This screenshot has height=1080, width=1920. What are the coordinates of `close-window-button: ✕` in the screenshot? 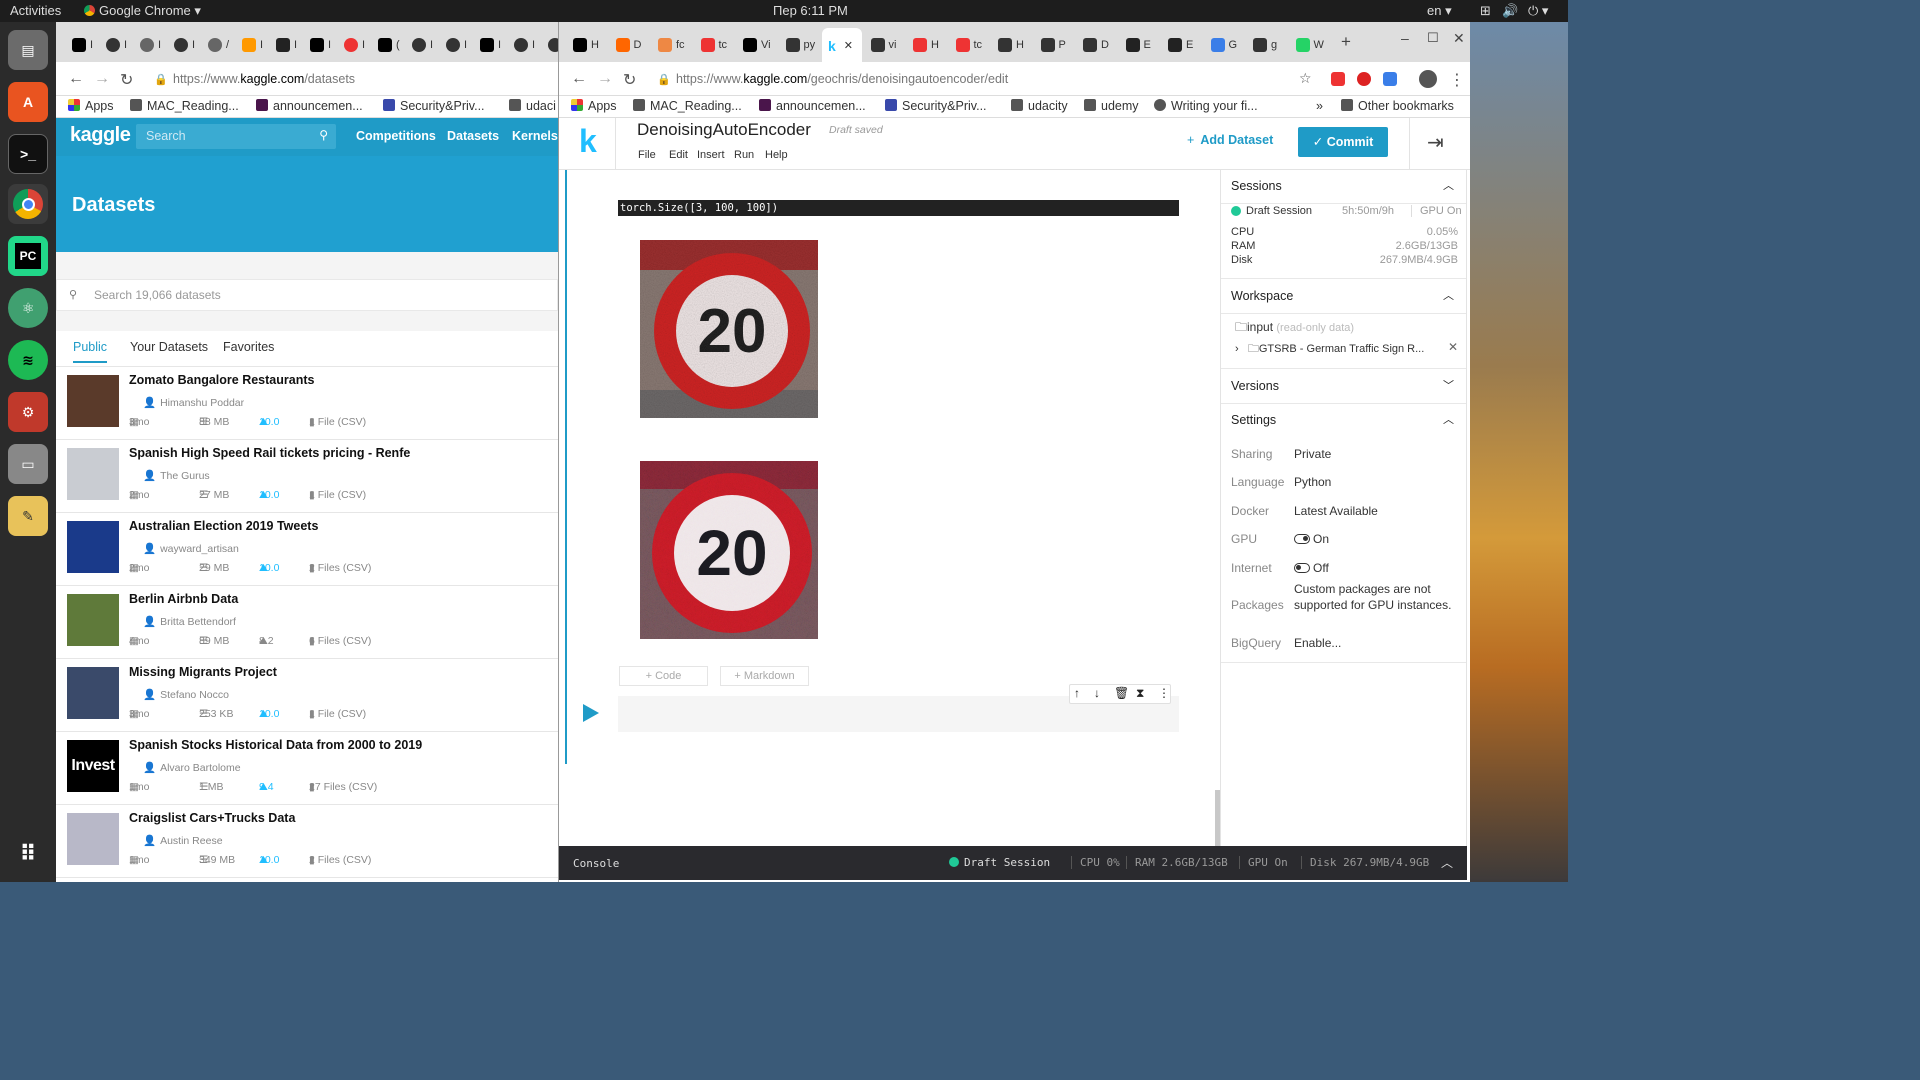 It's located at (1459, 38).